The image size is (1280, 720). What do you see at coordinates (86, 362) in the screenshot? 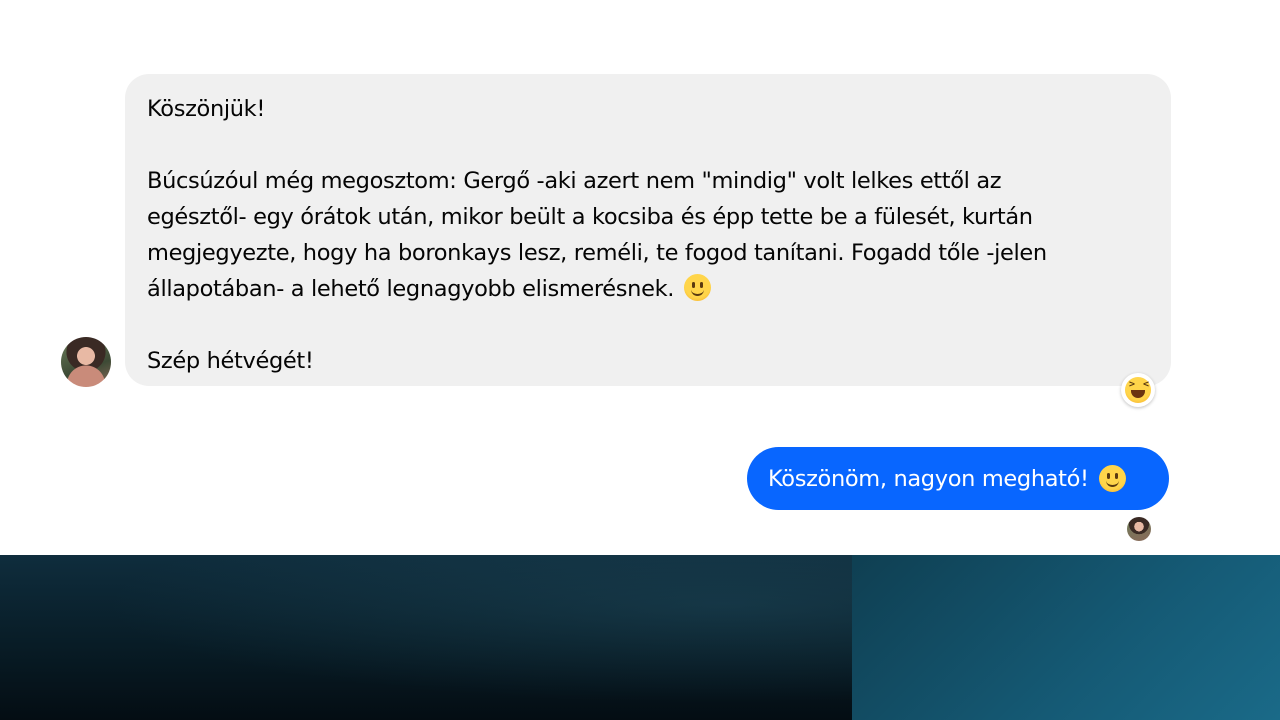
I see `sender-avatar` at bounding box center [86, 362].